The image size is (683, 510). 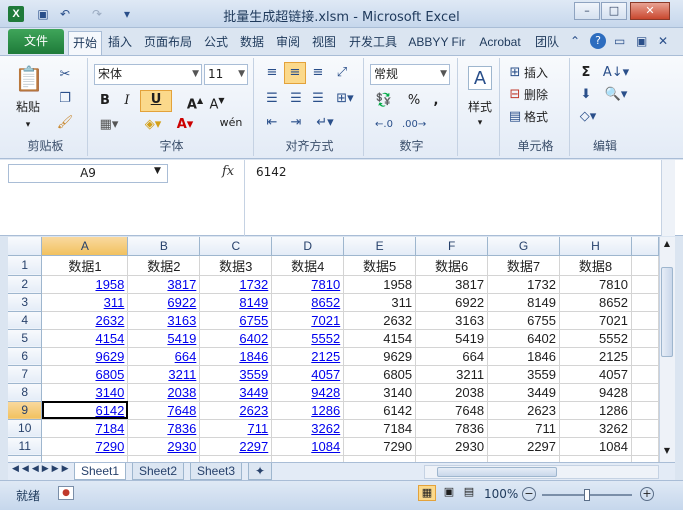 What do you see at coordinates (449, 493) in the screenshot?
I see `page-layout-view-icon: ▣` at bounding box center [449, 493].